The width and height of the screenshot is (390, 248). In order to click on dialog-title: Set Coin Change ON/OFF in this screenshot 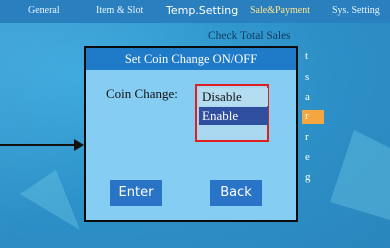, I will do `click(191, 59)`.